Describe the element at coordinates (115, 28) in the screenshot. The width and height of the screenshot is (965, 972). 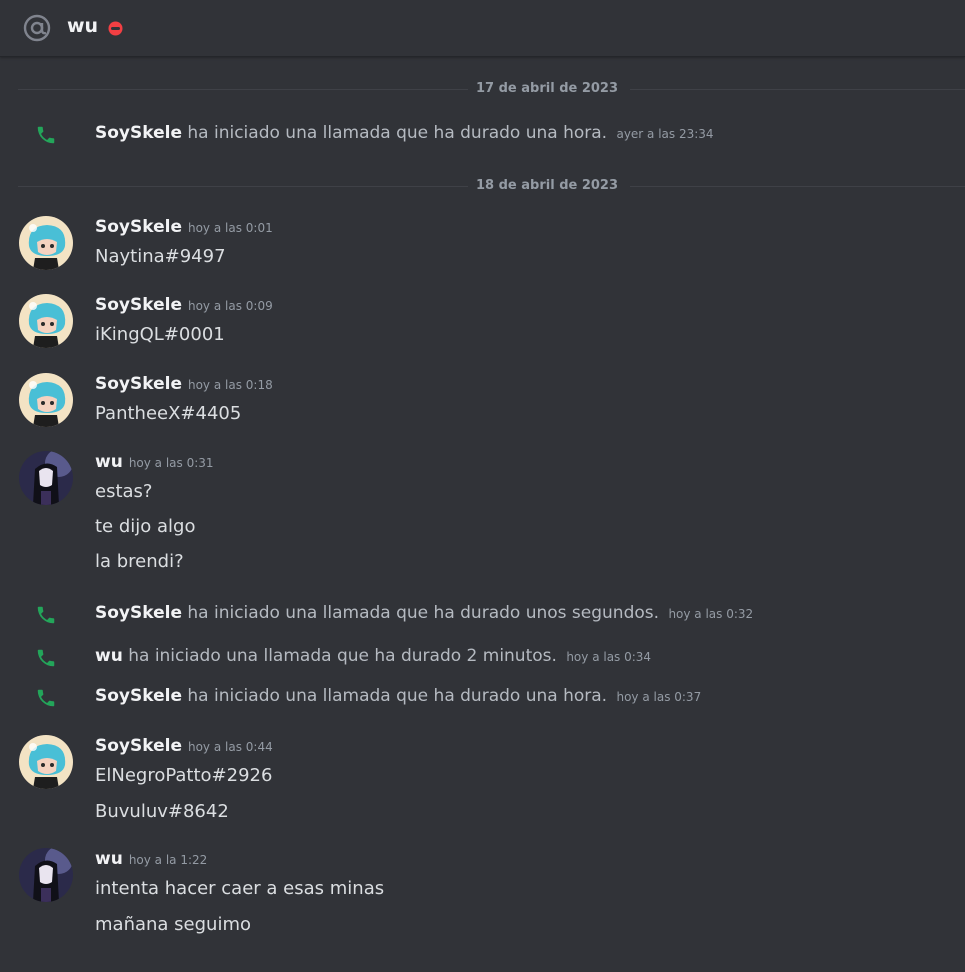
I see `do-not-disturb-status-icon` at that location.